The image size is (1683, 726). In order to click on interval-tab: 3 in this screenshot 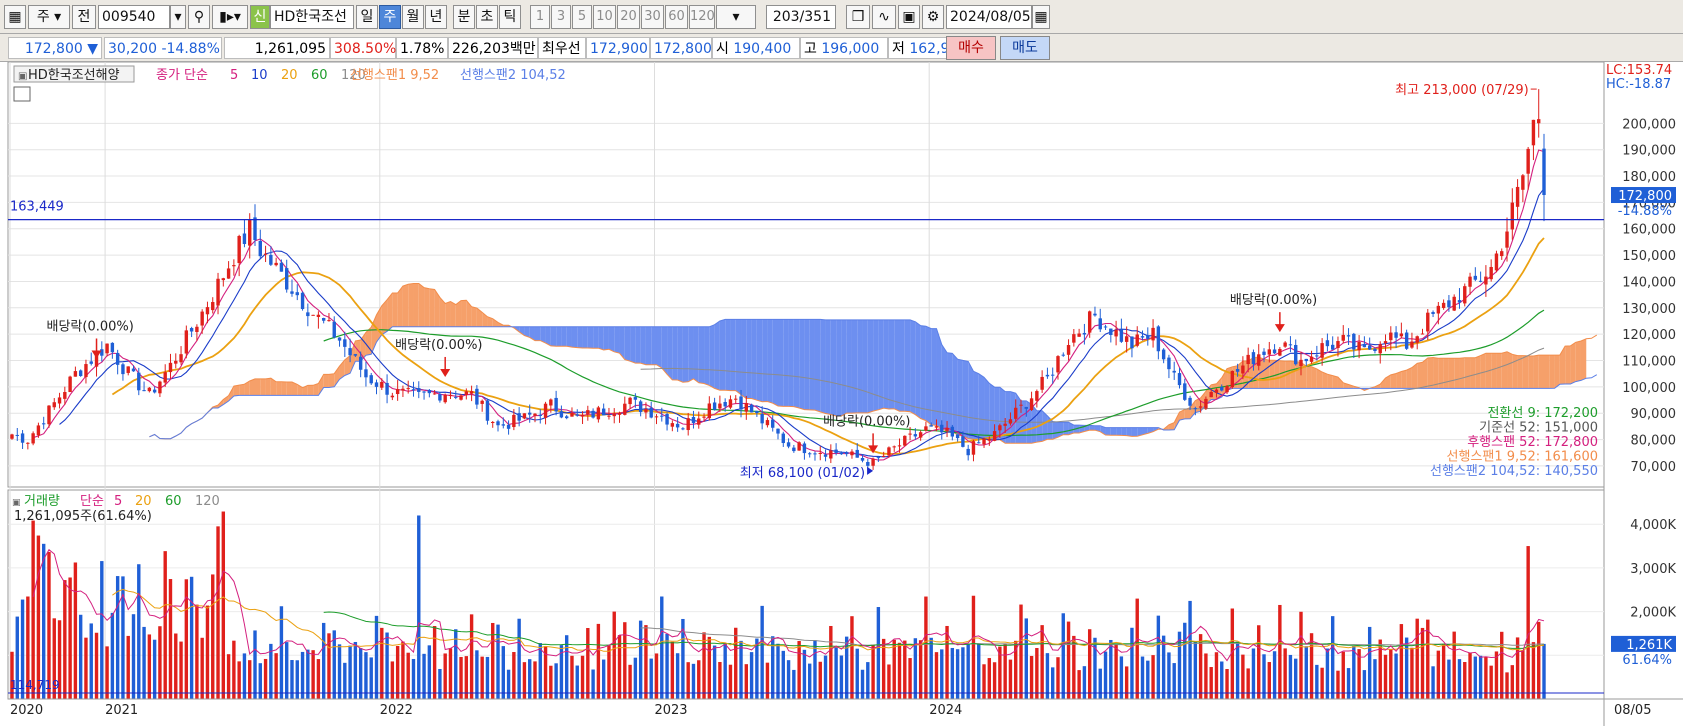, I will do `click(561, 17)`.